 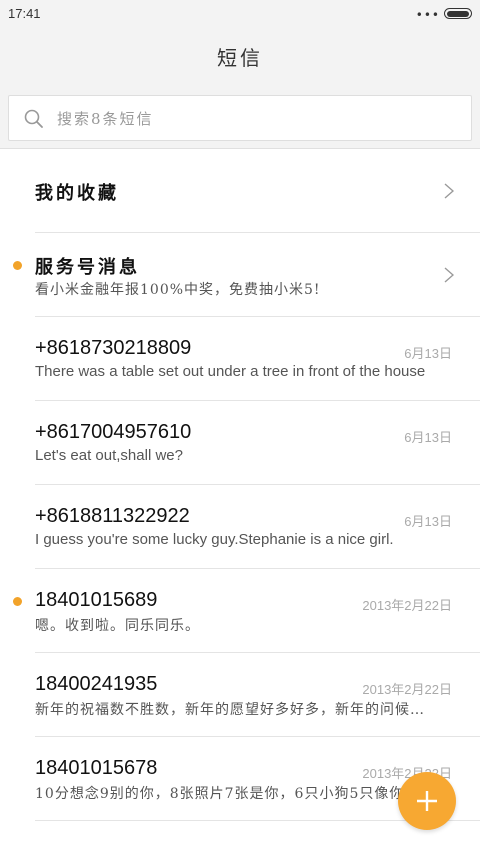 What do you see at coordinates (112, 516) in the screenshot?
I see `contact-name: +8618811322922` at bounding box center [112, 516].